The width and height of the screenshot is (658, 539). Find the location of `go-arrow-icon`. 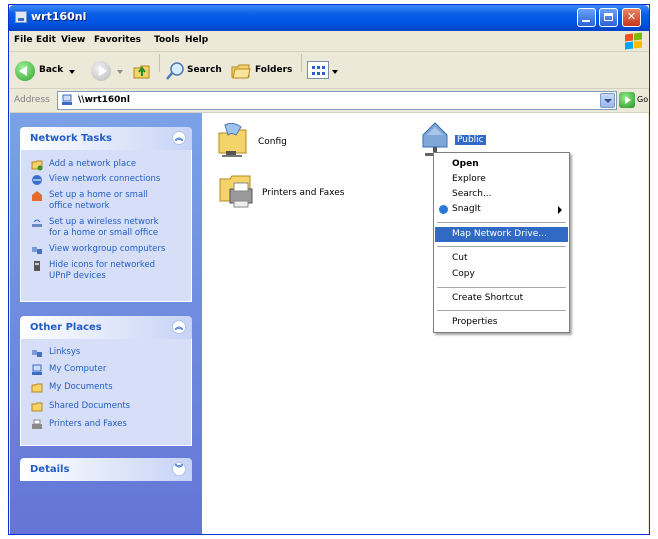

go-arrow-icon is located at coordinates (627, 100).